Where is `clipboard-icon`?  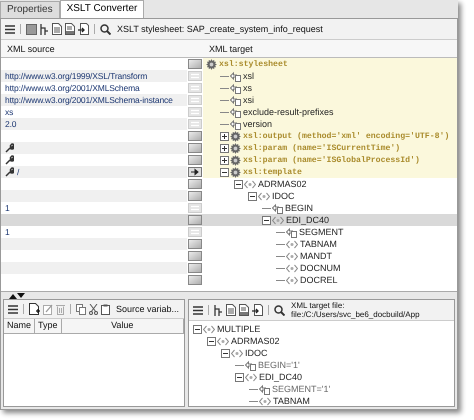 clipboard-icon is located at coordinates (105, 309).